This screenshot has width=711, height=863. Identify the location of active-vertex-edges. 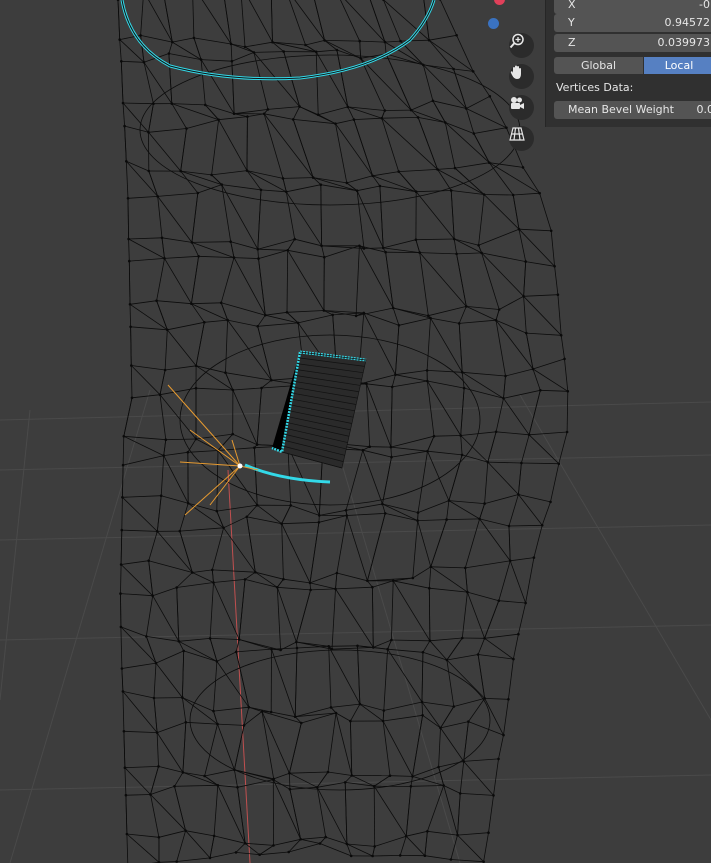
(213, 450).